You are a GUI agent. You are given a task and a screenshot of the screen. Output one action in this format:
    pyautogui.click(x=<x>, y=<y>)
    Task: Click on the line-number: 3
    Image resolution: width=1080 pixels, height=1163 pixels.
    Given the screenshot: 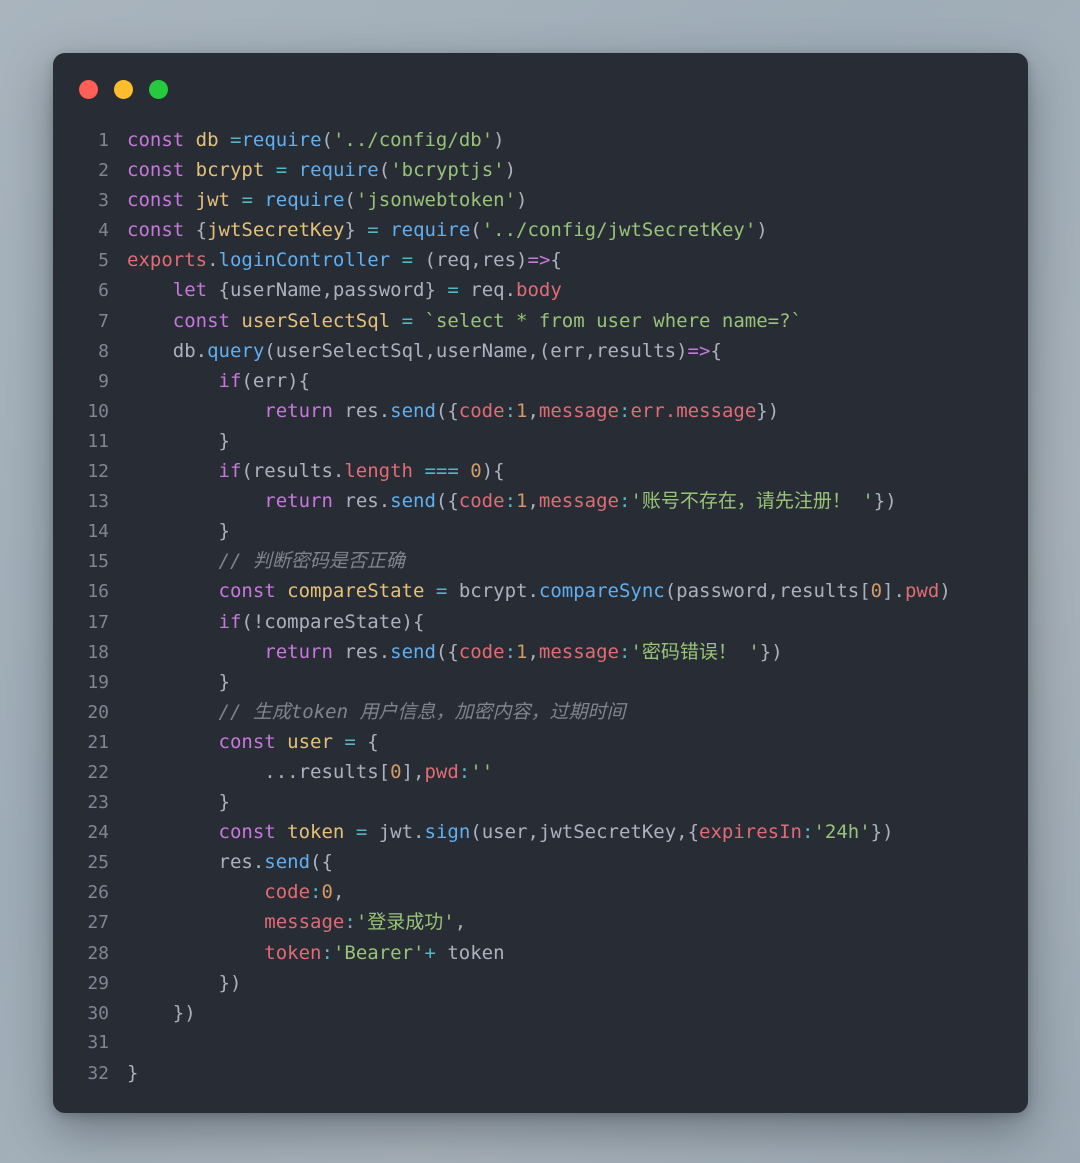 What is the action you would take?
    pyautogui.click(x=103, y=201)
    